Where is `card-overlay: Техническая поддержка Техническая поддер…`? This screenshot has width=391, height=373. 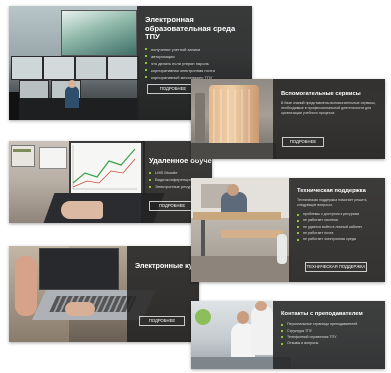
card-overlay: Техническая поддержка Техническая поддер… is located at coordinates (337, 230).